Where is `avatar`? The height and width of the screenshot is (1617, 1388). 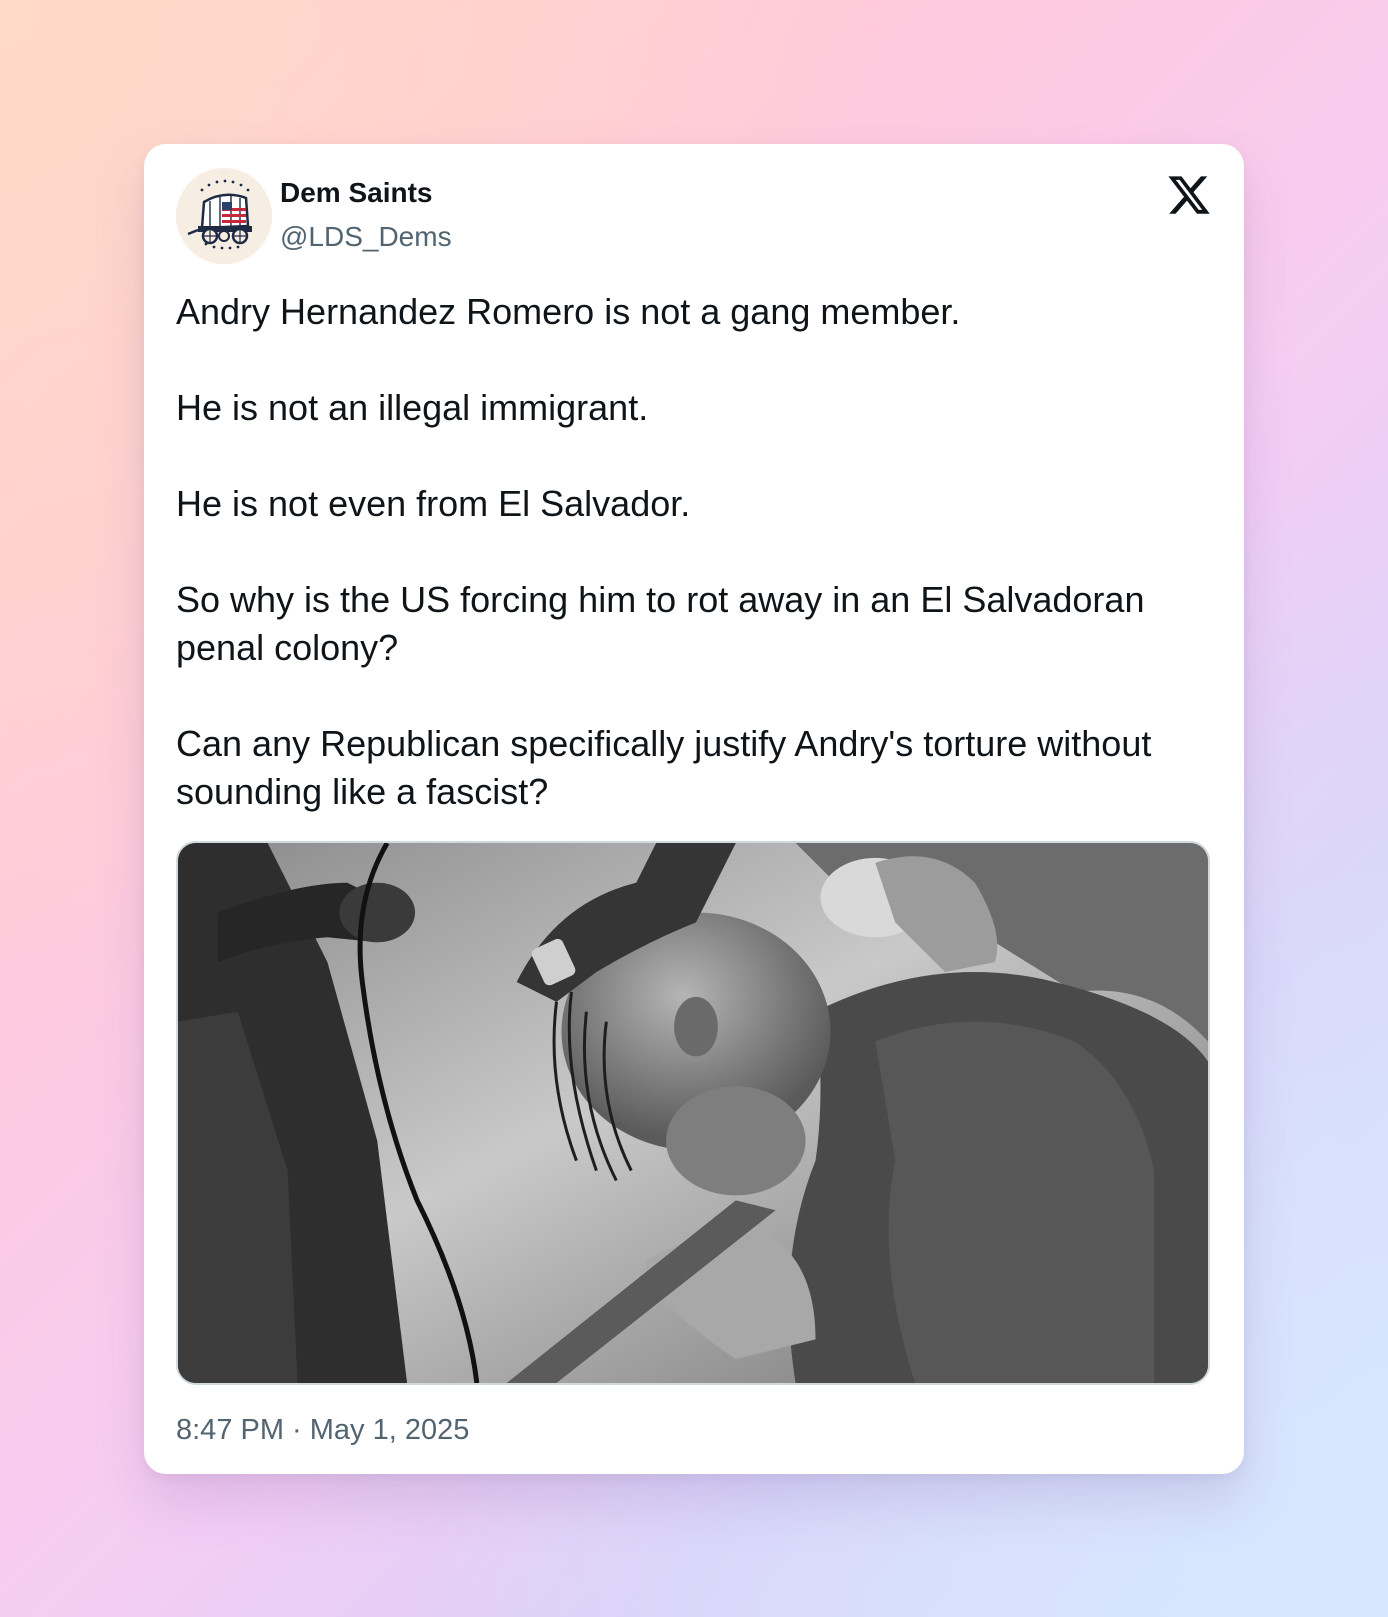
avatar is located at coordinates (224, 216).